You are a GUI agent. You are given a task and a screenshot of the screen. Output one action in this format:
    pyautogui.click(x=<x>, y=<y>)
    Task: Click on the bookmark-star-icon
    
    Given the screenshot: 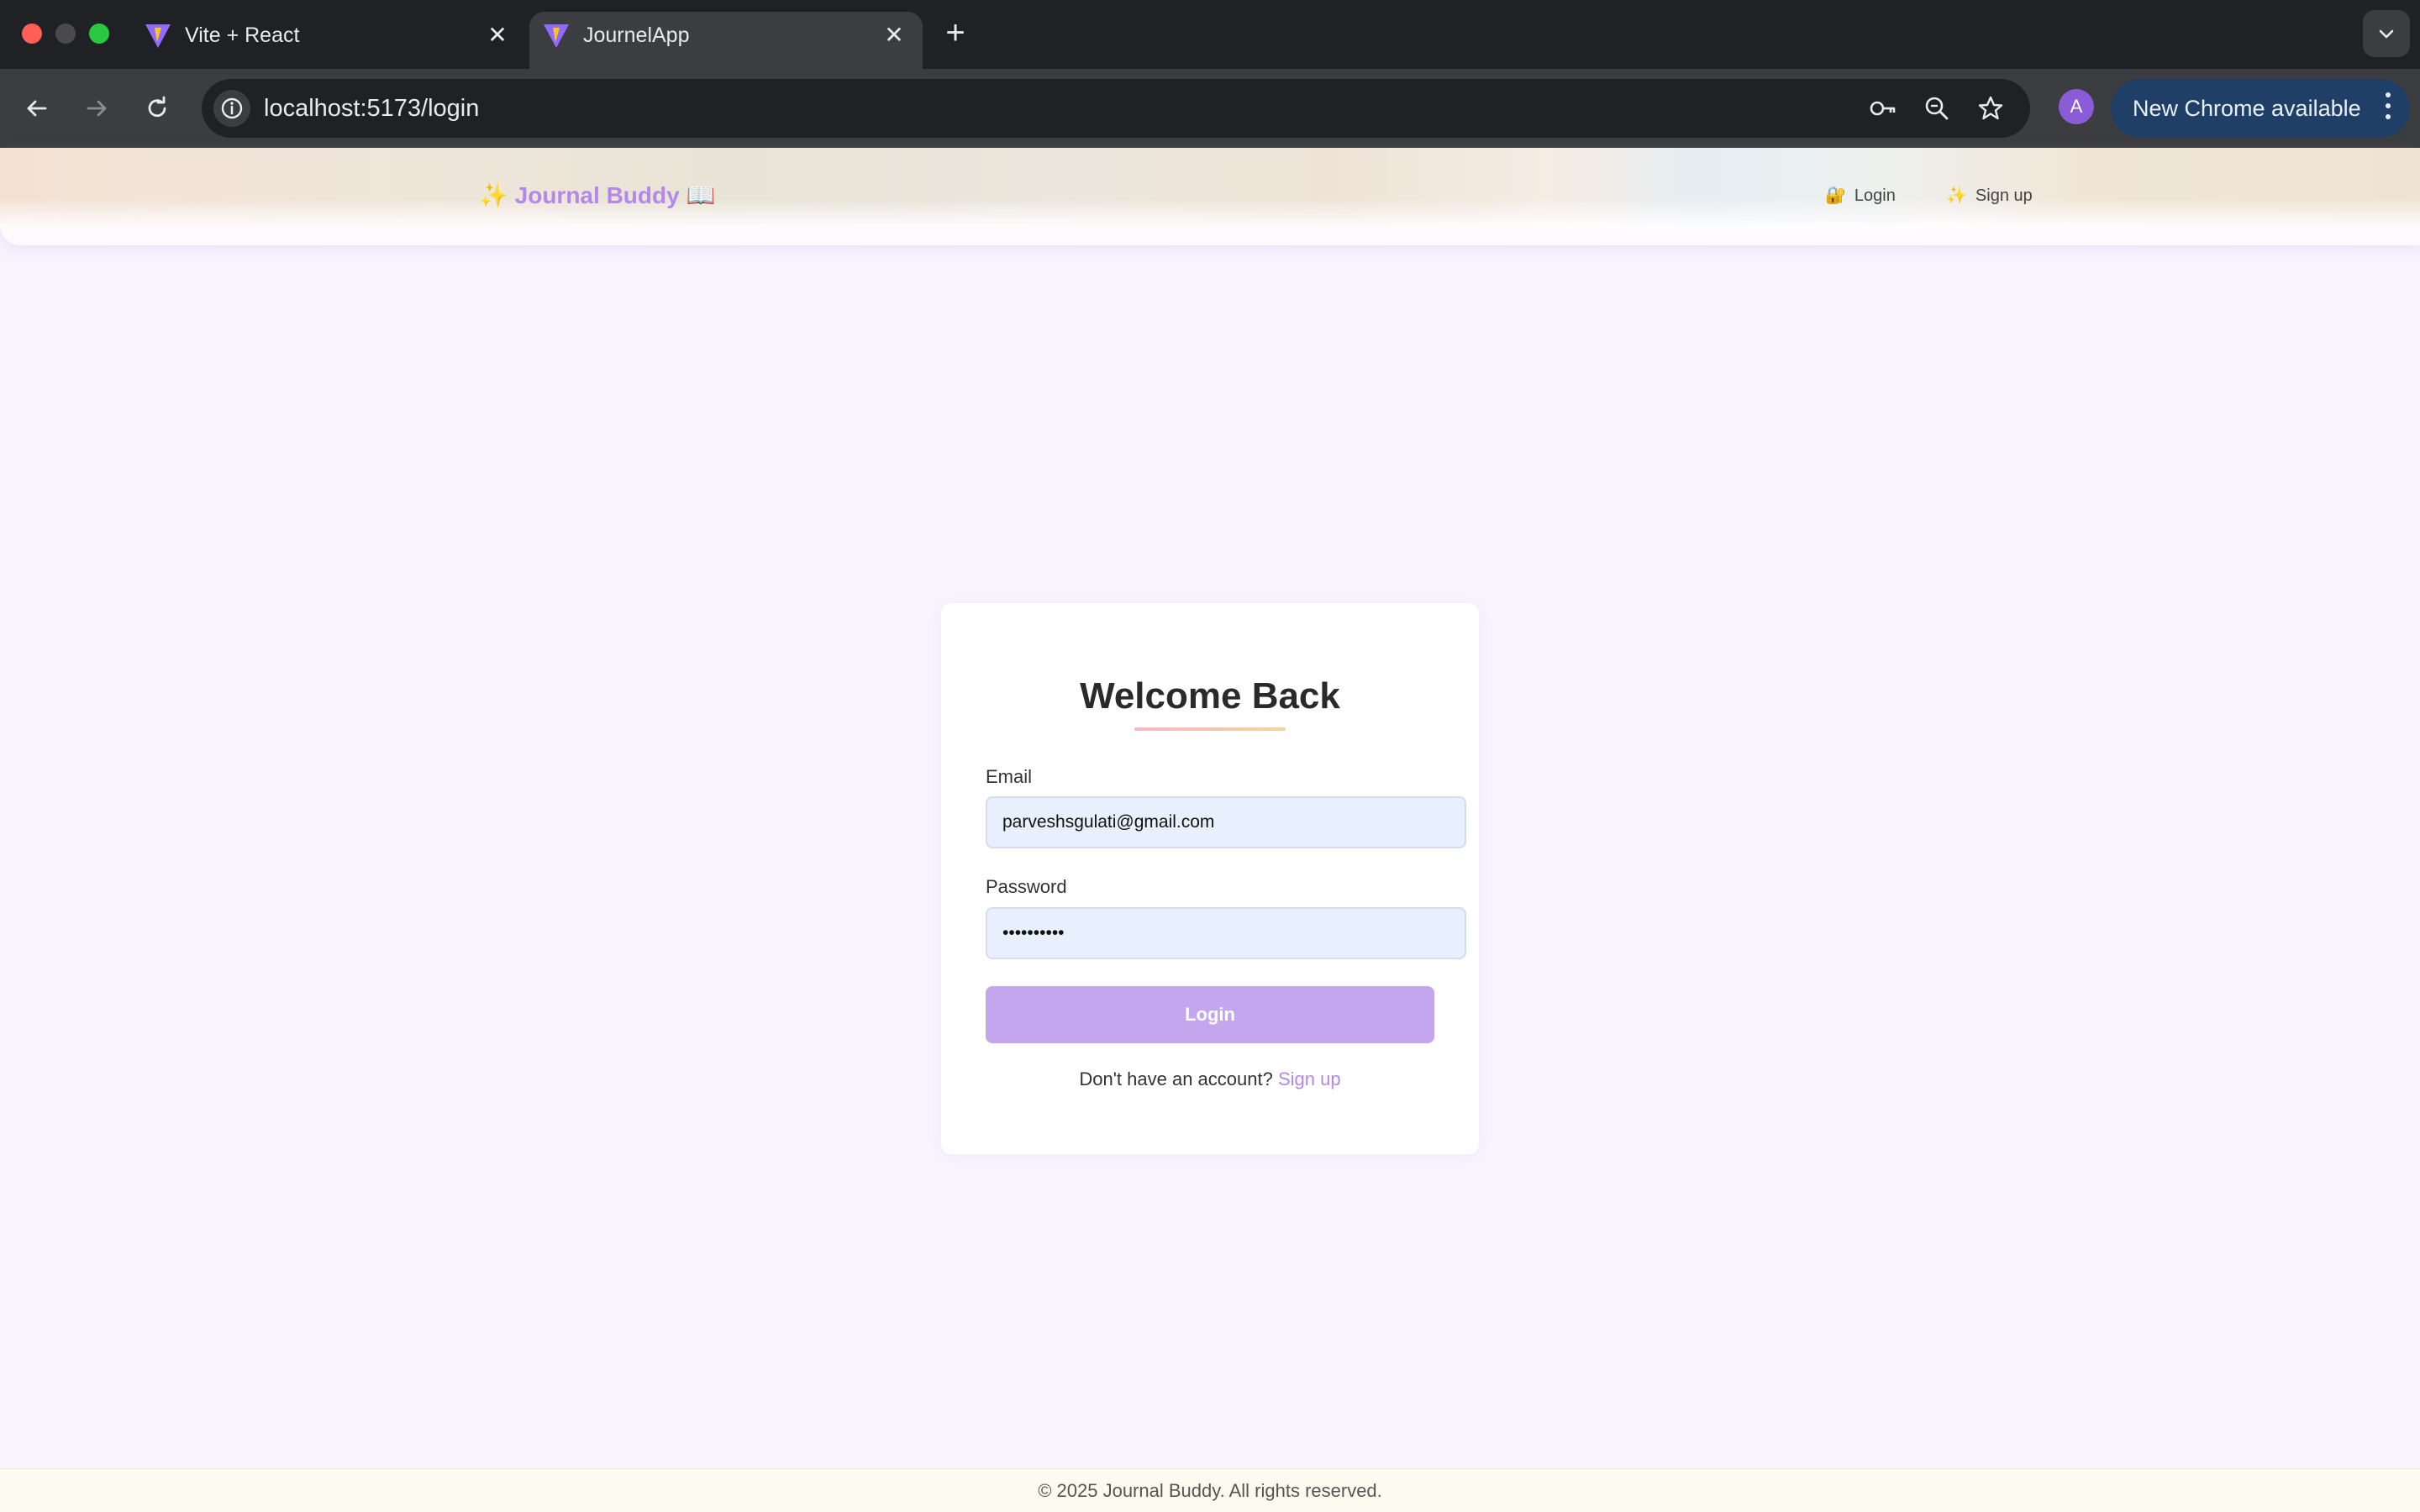 What is the action you would take?
    pyautogui.click(x=1990, y=108)
    